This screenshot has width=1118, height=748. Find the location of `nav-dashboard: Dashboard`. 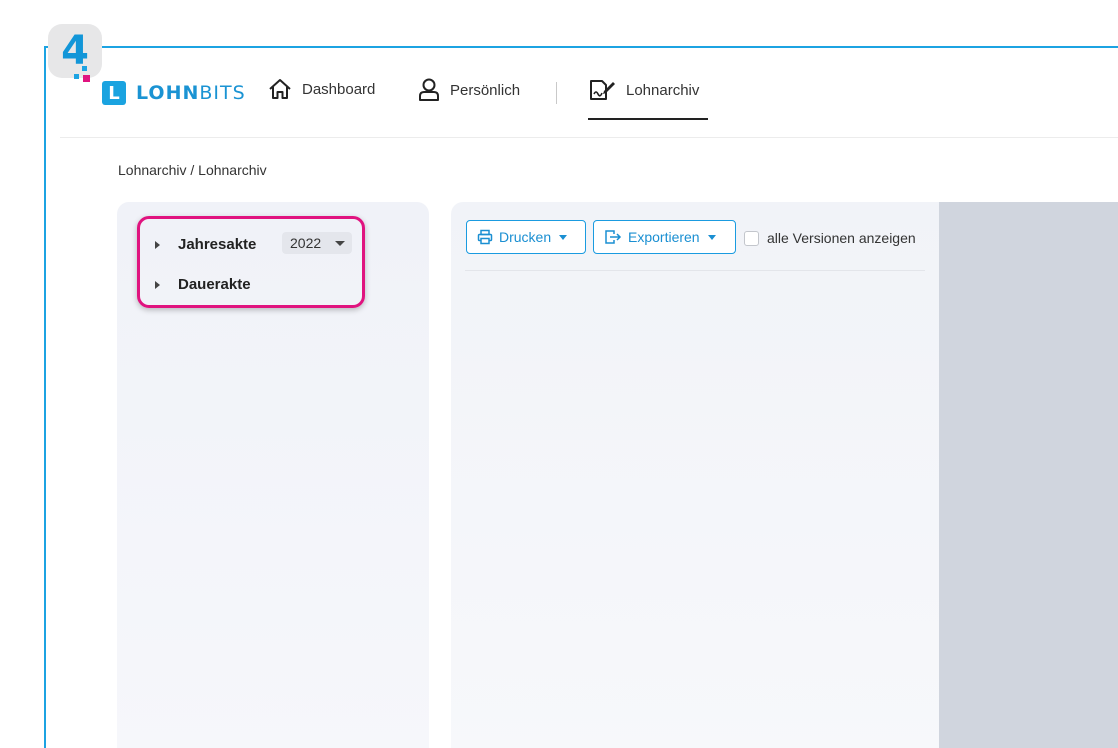

nav-dashboard: Dashboard is located at coordinates (321, 89).